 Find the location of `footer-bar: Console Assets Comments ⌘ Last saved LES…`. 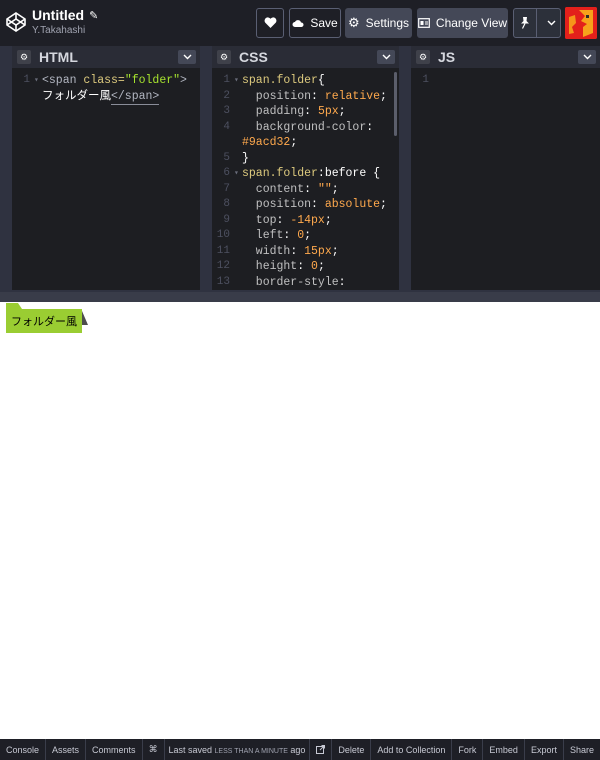

footer-bar: Console Assets Comments ⌘ Last saved LES… is located at coordinates (300, 749).